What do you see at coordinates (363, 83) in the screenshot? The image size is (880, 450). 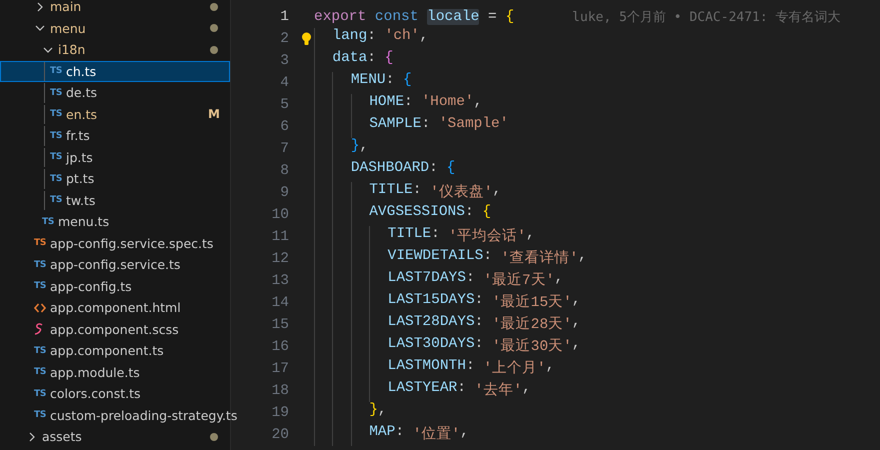 I see `code-line: MENU: {` at bounding box center [363, 83].